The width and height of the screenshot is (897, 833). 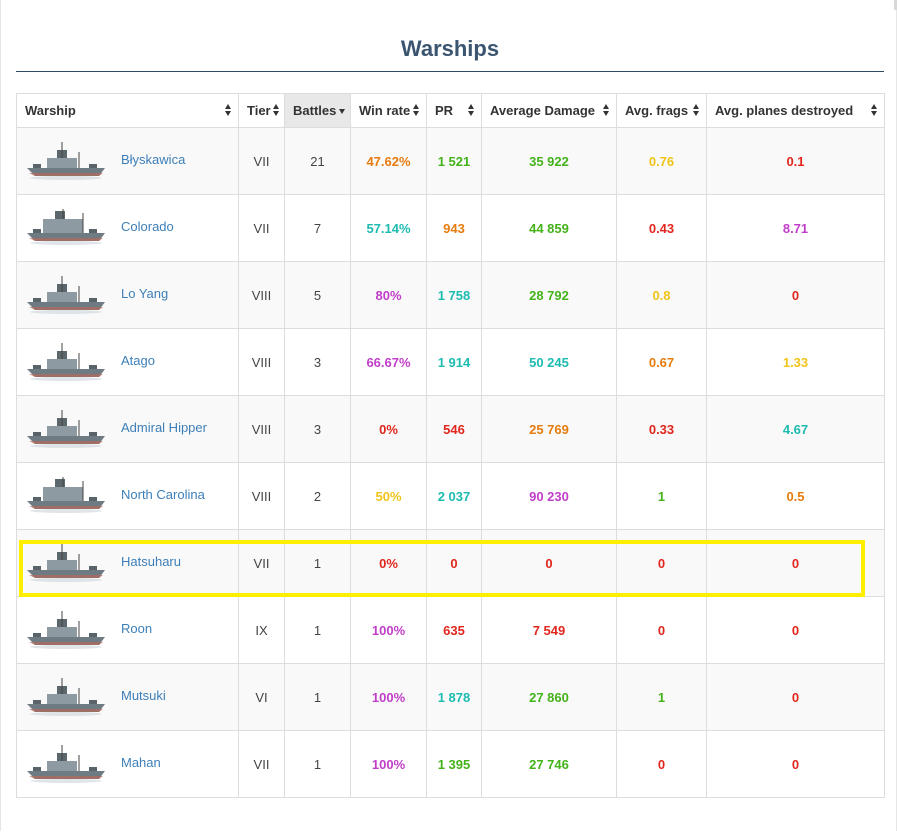 What do you see at coordinates (317, 161) in the screenshot?
I see `battles-cell: 21` at bounding box center [317, 161].